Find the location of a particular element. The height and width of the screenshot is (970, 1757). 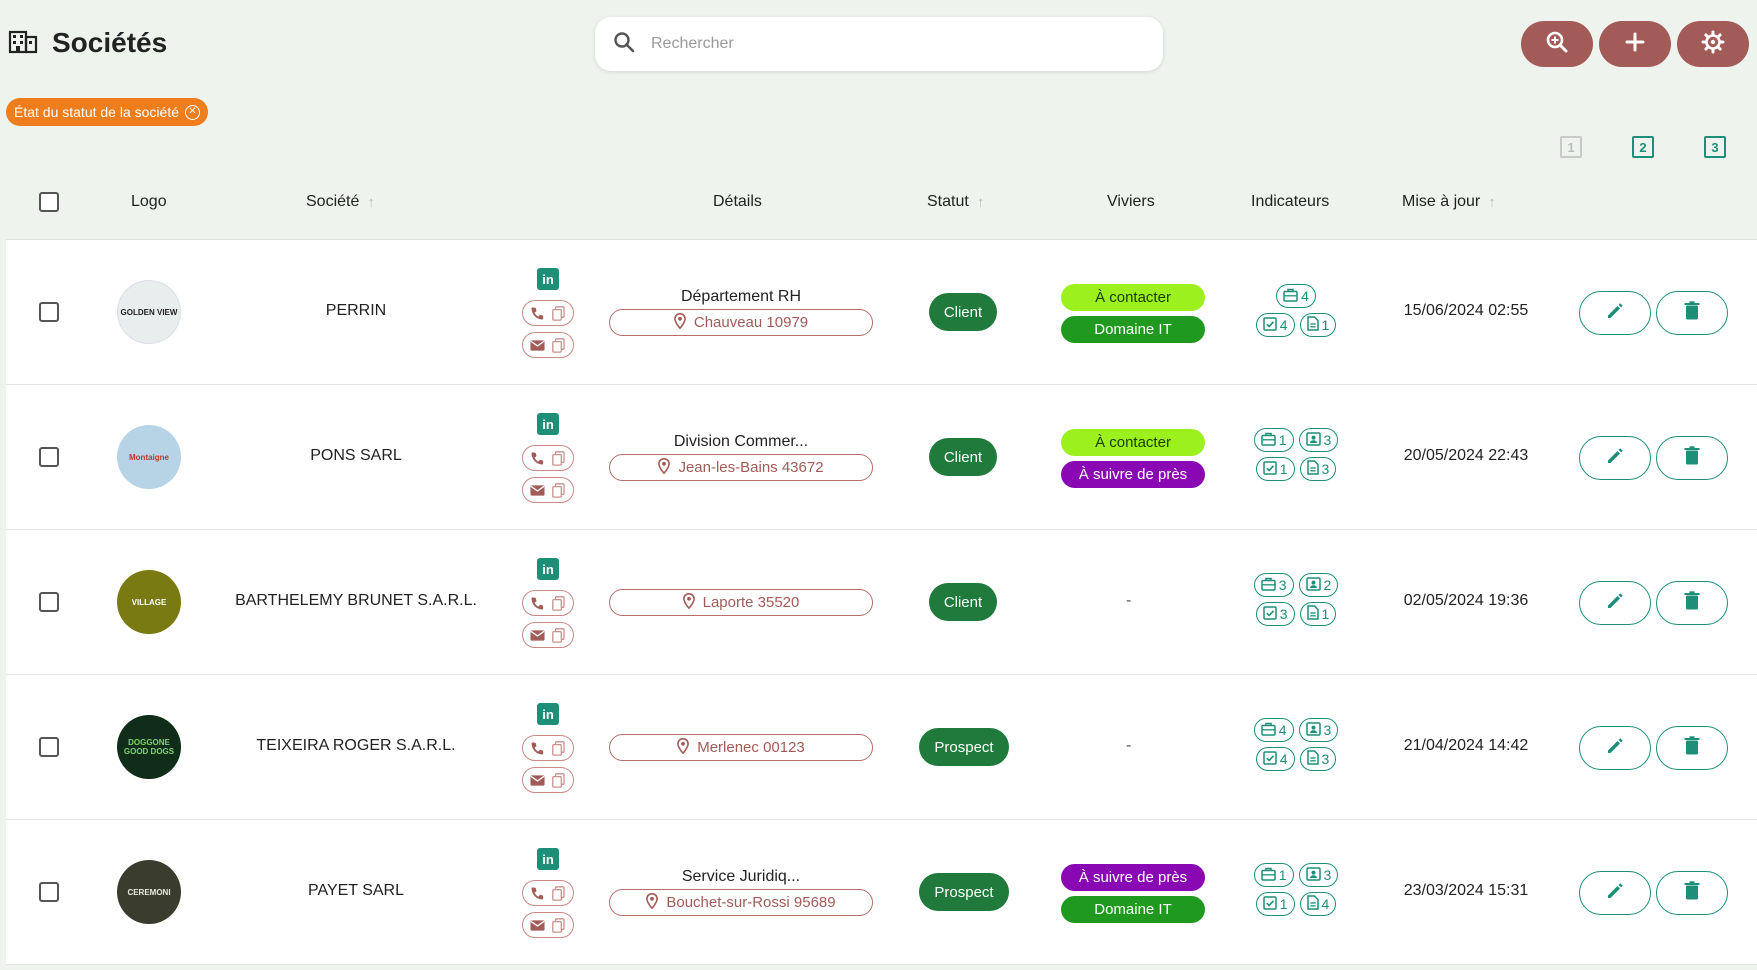

indicator-check: 3 is located at coordinates (1275, 614).